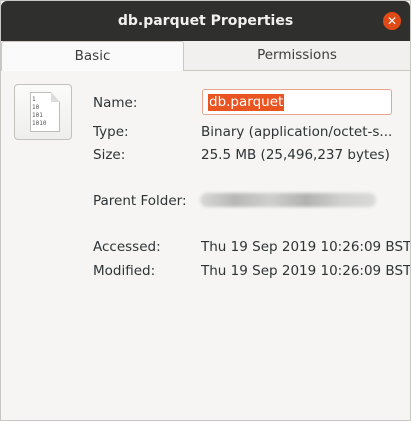 The height and width of the screenshot is (421, 411). I want to click on file-page-fold, so click(55, 97).